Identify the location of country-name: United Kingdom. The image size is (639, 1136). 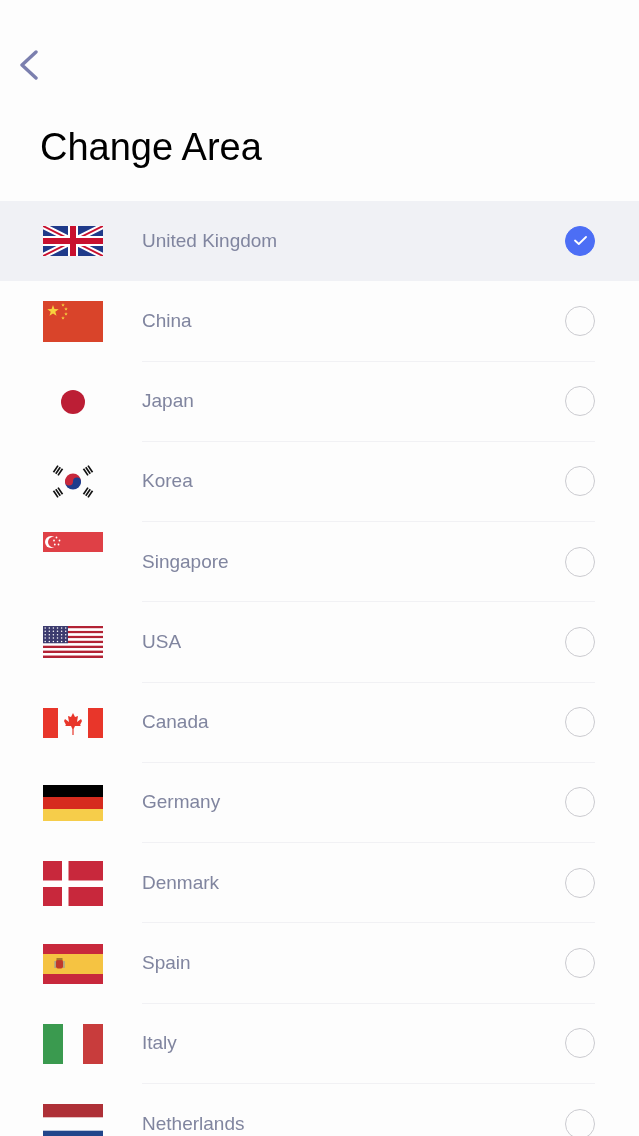
(210, 240).